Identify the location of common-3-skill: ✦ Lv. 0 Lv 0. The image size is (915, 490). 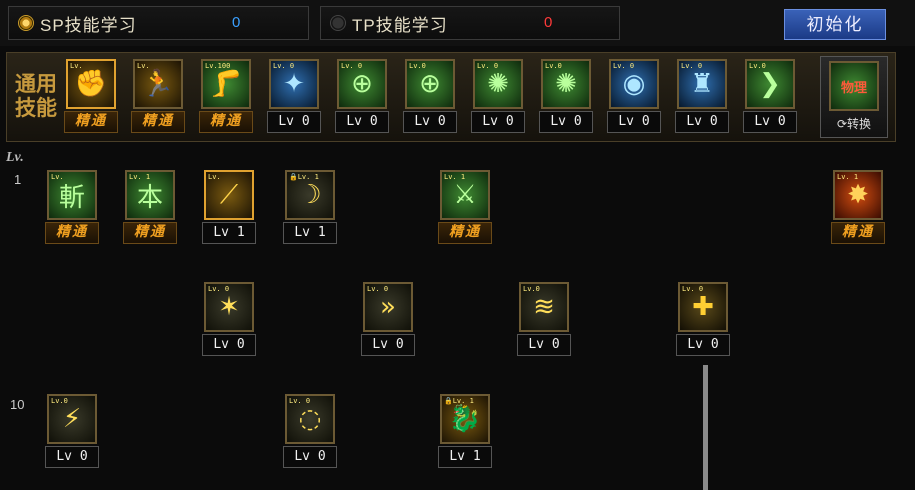
(294, 96).